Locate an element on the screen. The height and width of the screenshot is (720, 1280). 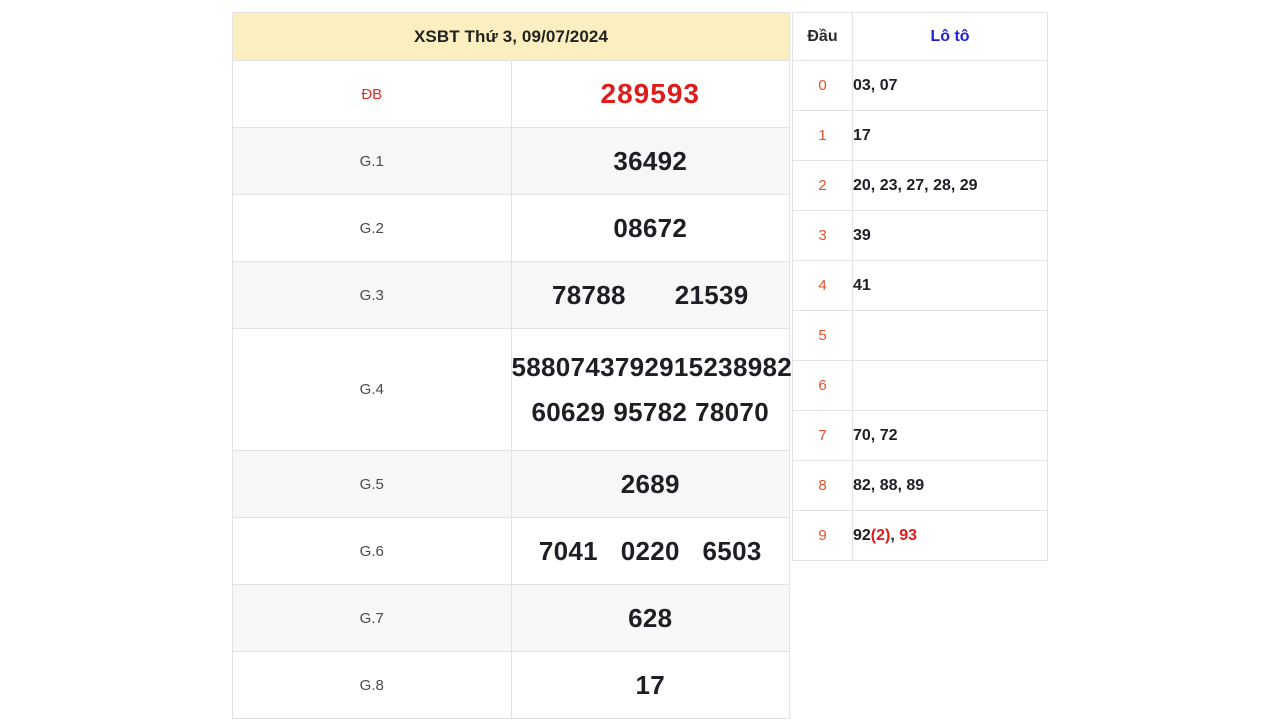
prize-number-line: 58807 43792 91523 89827 is located at coordinates (659, 367).